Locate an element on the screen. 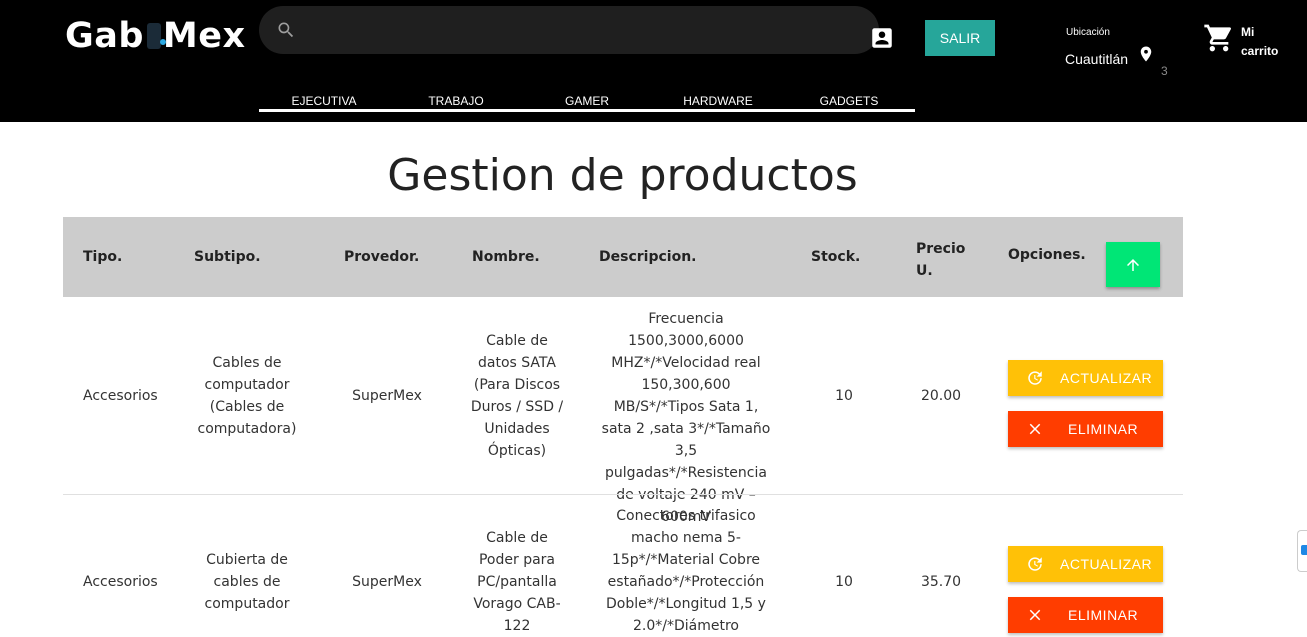 The image size is (1307, 637). category-nav: EJECUTIVA TRABAJO GAMER HARDWARE GADGETS is located at coordinates (587, 102).